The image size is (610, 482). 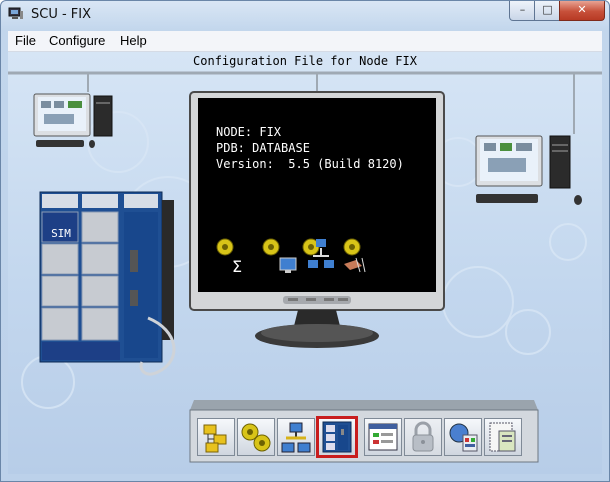 What do you see at coordinates (237, 266) in the screenshot?
I see `svg-text: Σ` at bounding box center [237, 266].